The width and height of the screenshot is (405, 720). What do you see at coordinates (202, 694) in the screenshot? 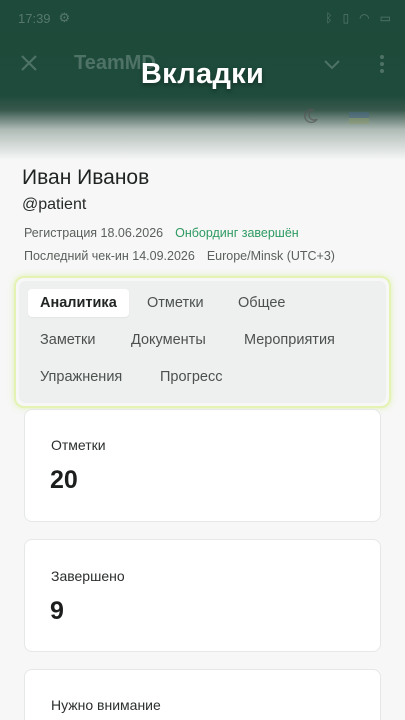
I see `stat-card-attention: Нужно внимание` at bounding box center [202, 694].